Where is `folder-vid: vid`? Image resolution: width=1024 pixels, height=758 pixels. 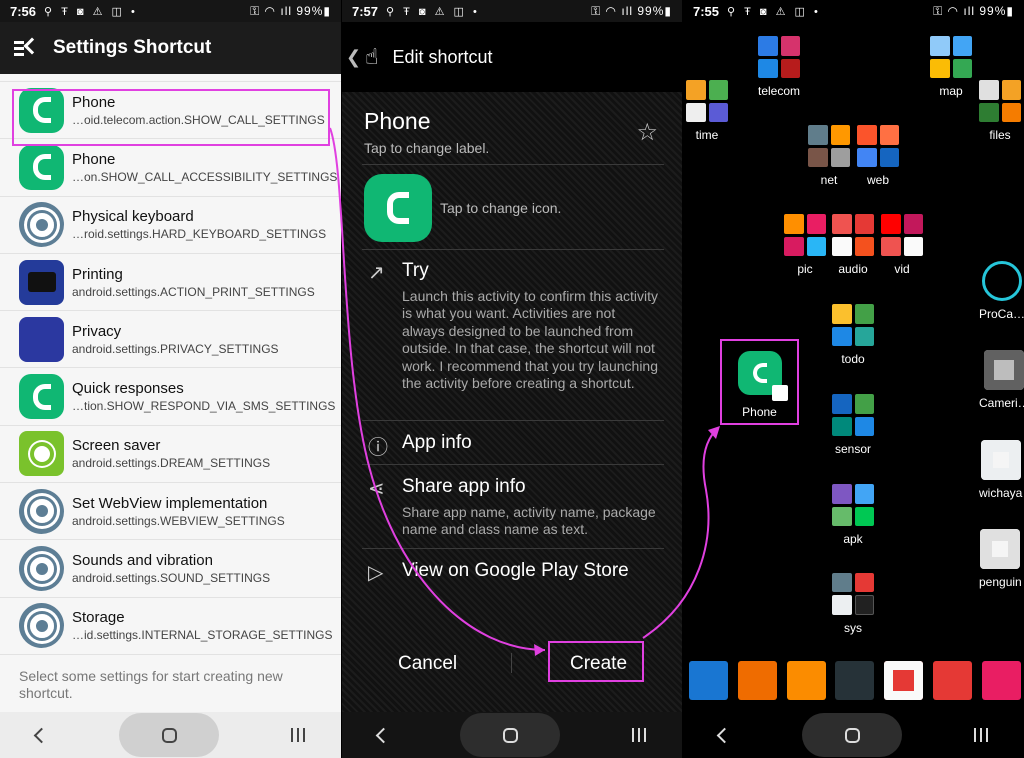 folder-vid: vid is located at coordinates (902, 245).